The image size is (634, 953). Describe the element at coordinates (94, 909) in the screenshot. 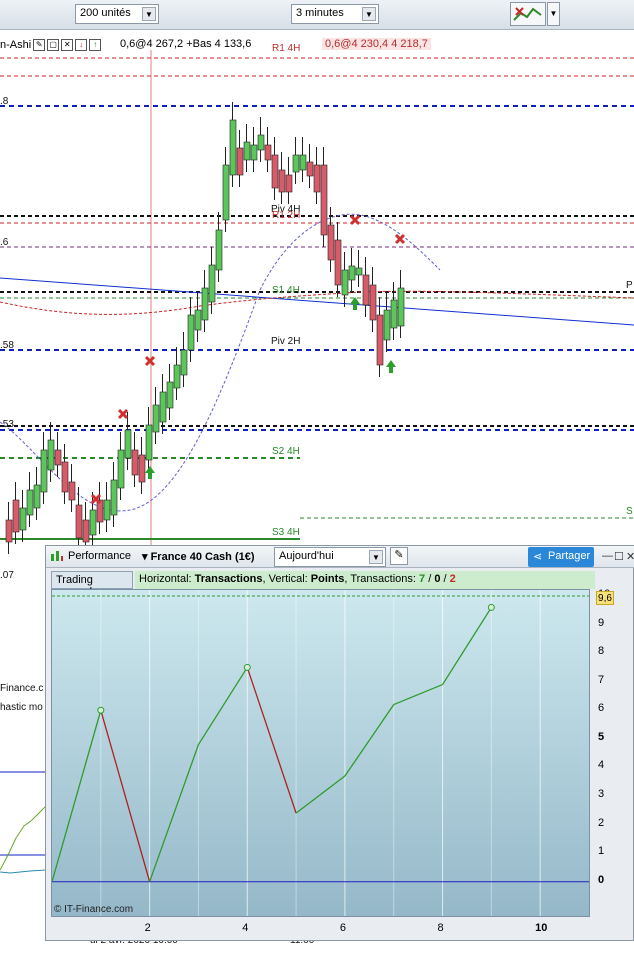

I see `copyright: © IT-Finance.com` at that location.